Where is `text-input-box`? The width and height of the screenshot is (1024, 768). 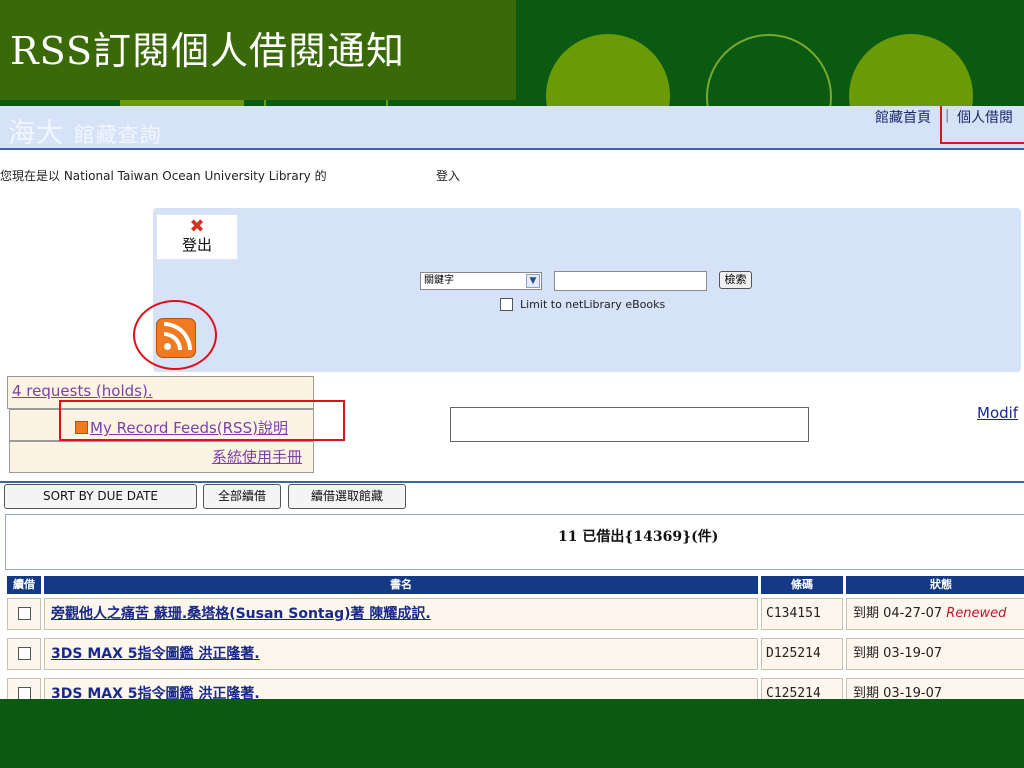 text-input-box is located at coordinates (629, 424).